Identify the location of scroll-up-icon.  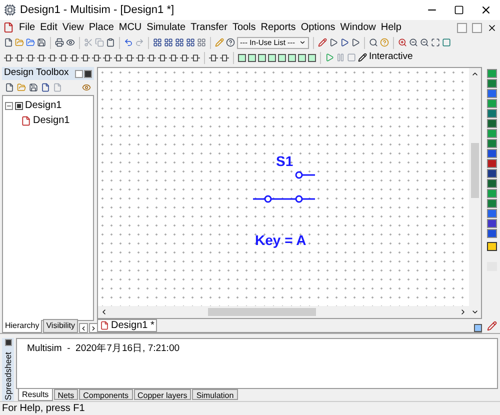
(475, 74).